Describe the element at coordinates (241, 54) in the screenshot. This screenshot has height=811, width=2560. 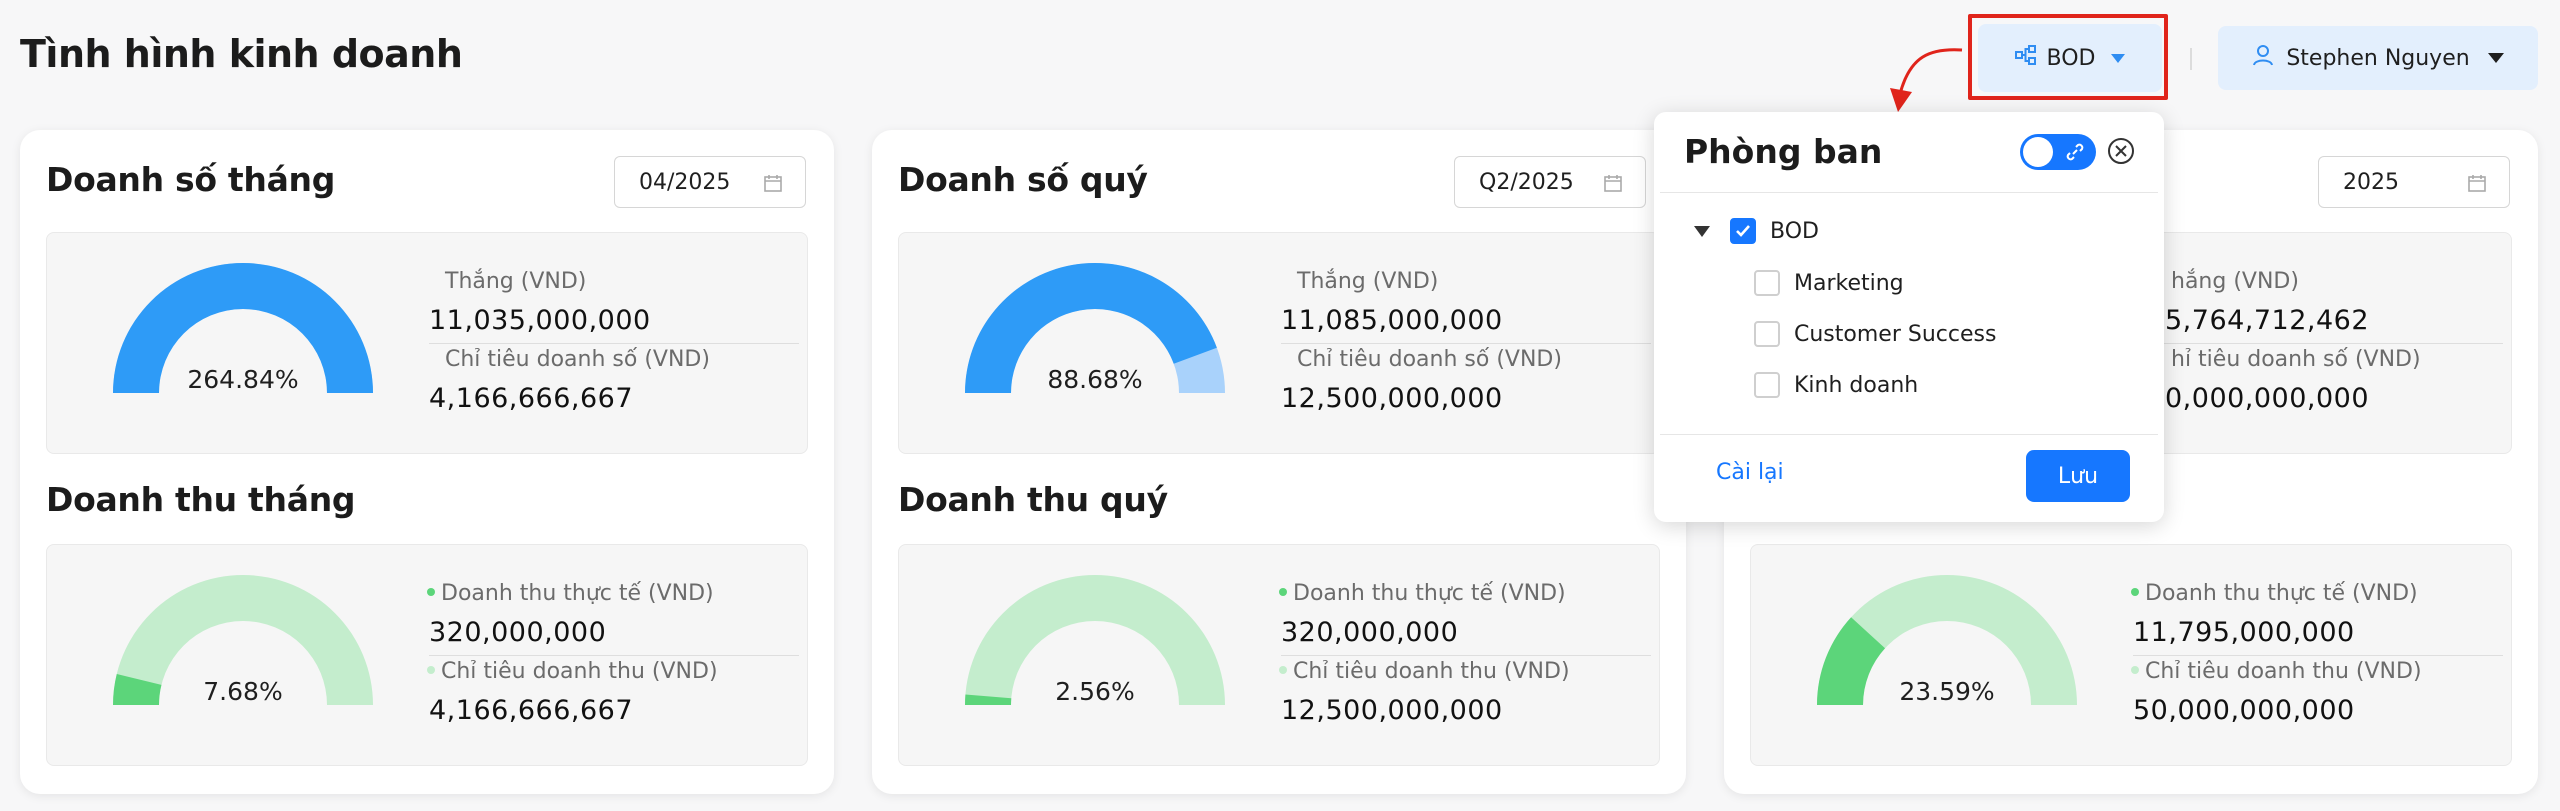
I see `page-title: Tình hình kinh doanh` at that location.